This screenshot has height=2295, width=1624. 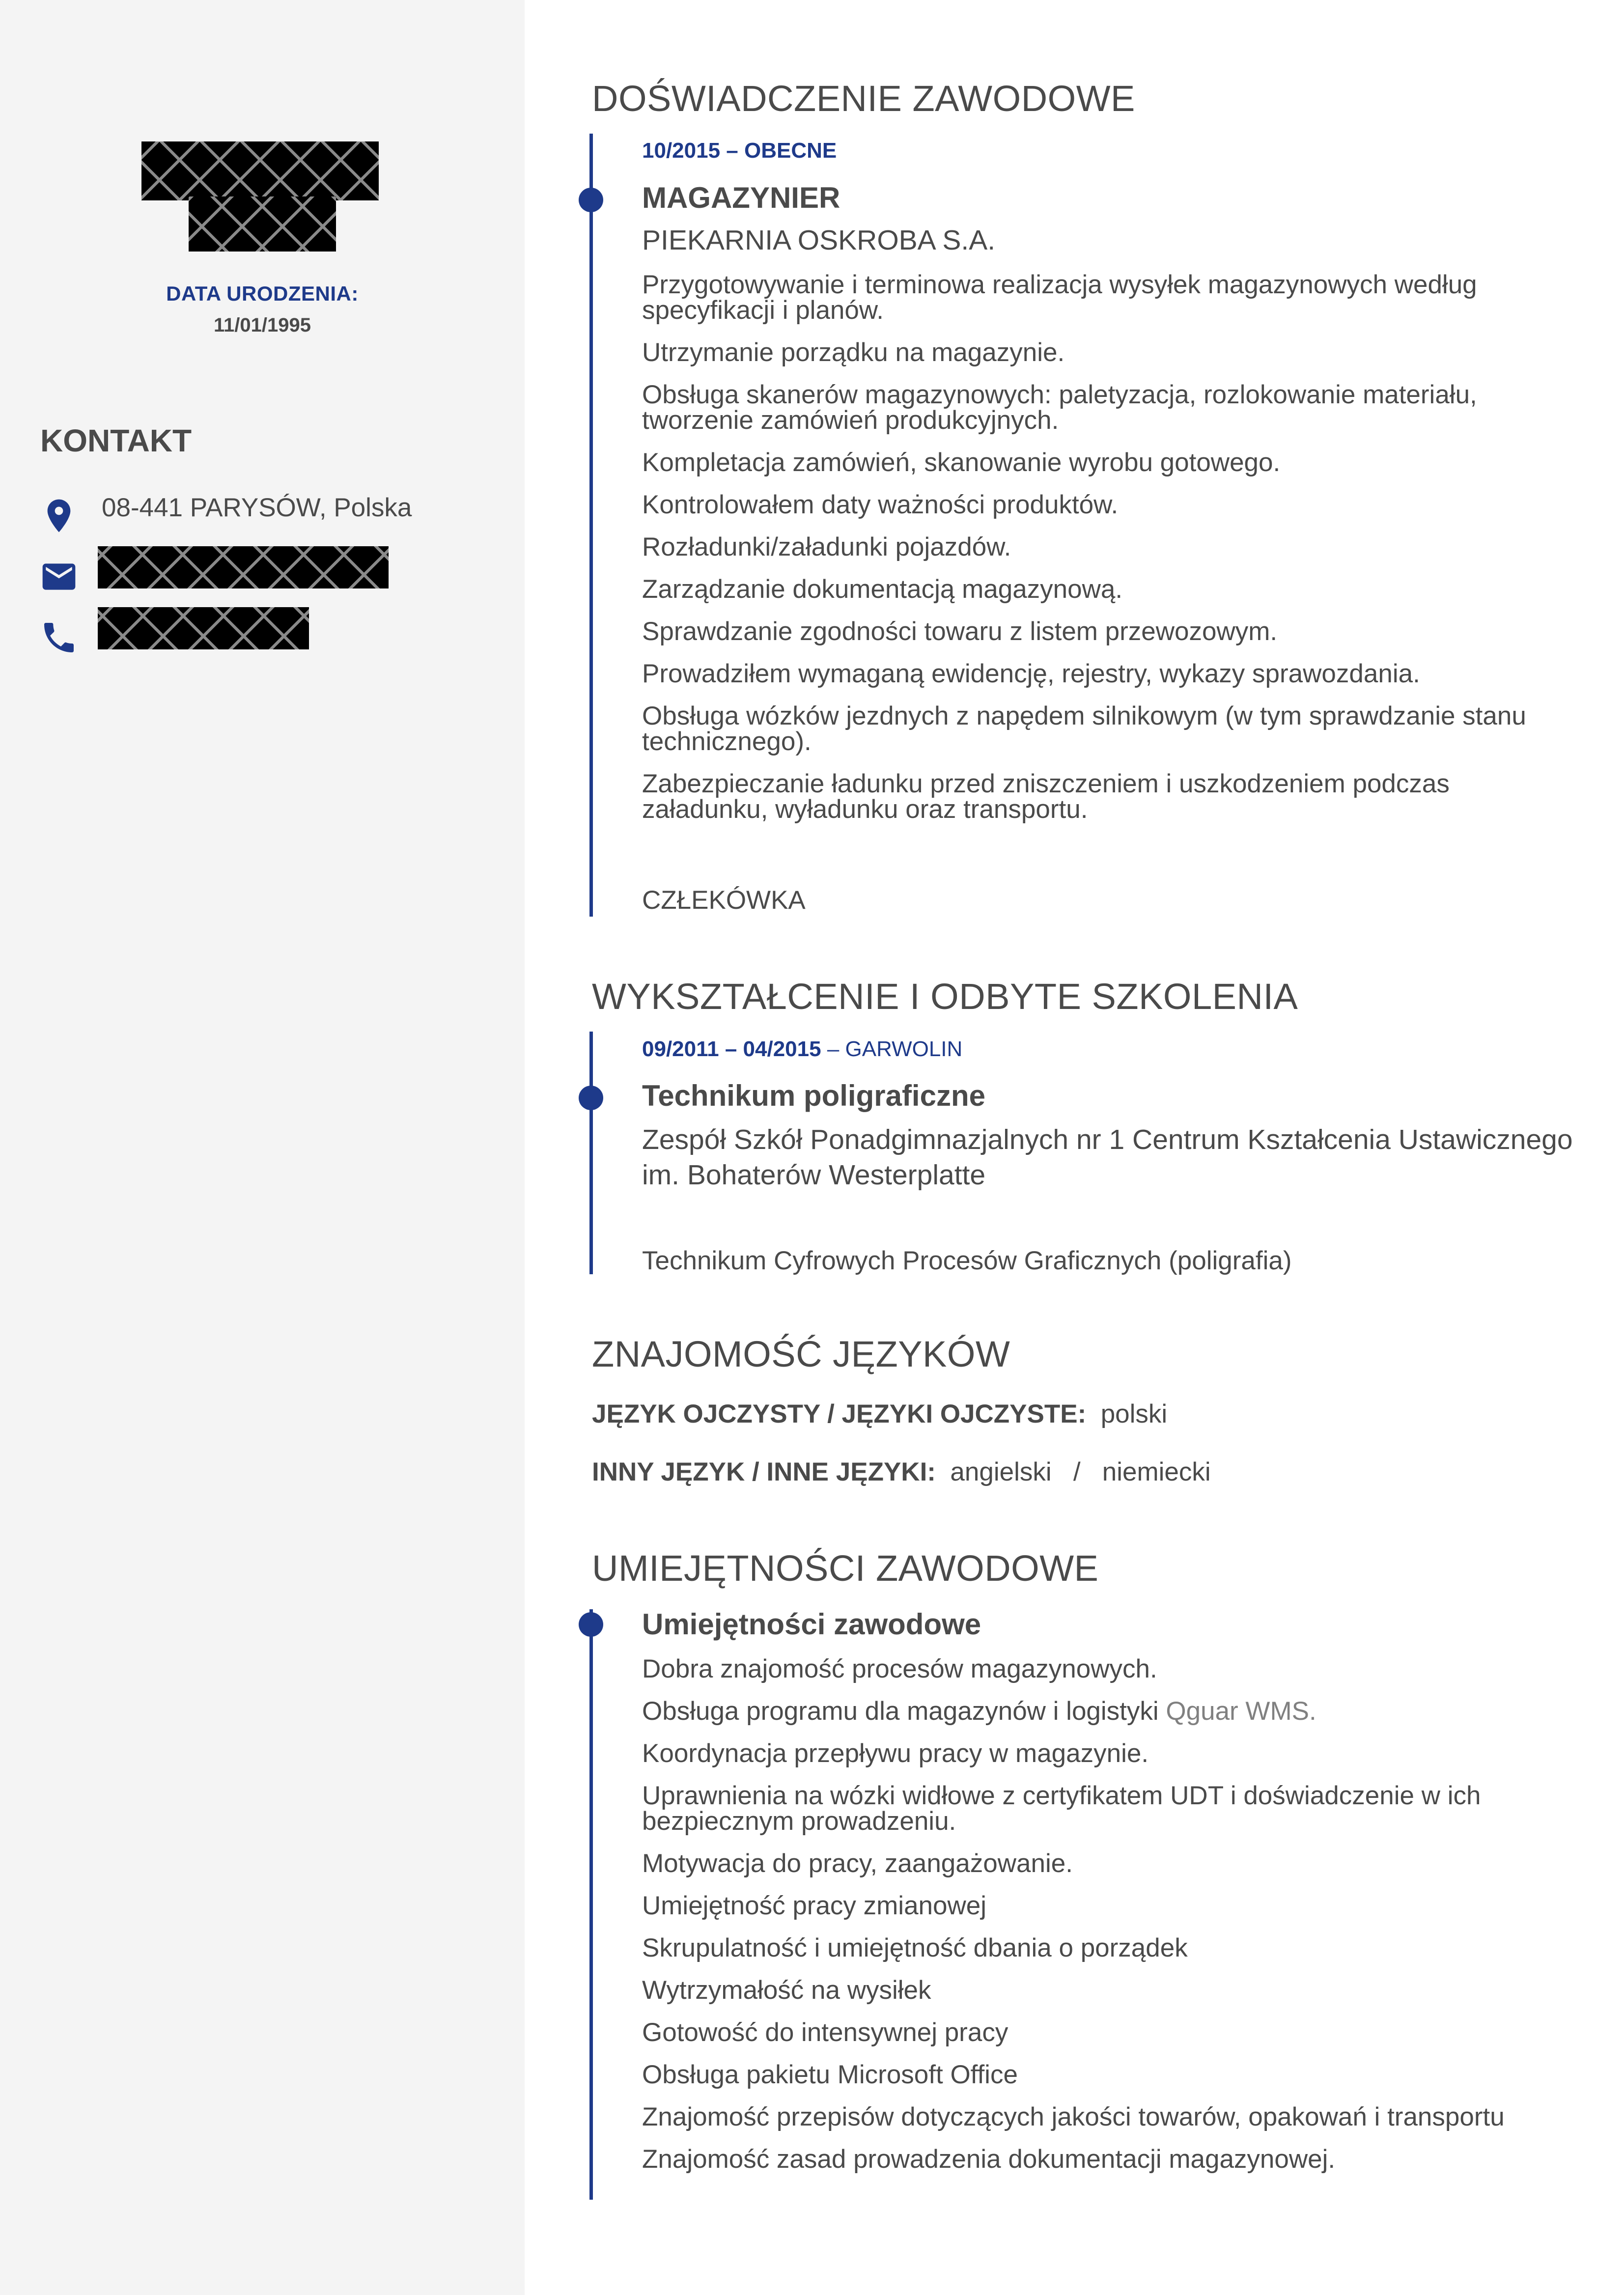 I want to click on skills-subtitle: Umiejętności zawodowe, so click(x=811, y=1625).